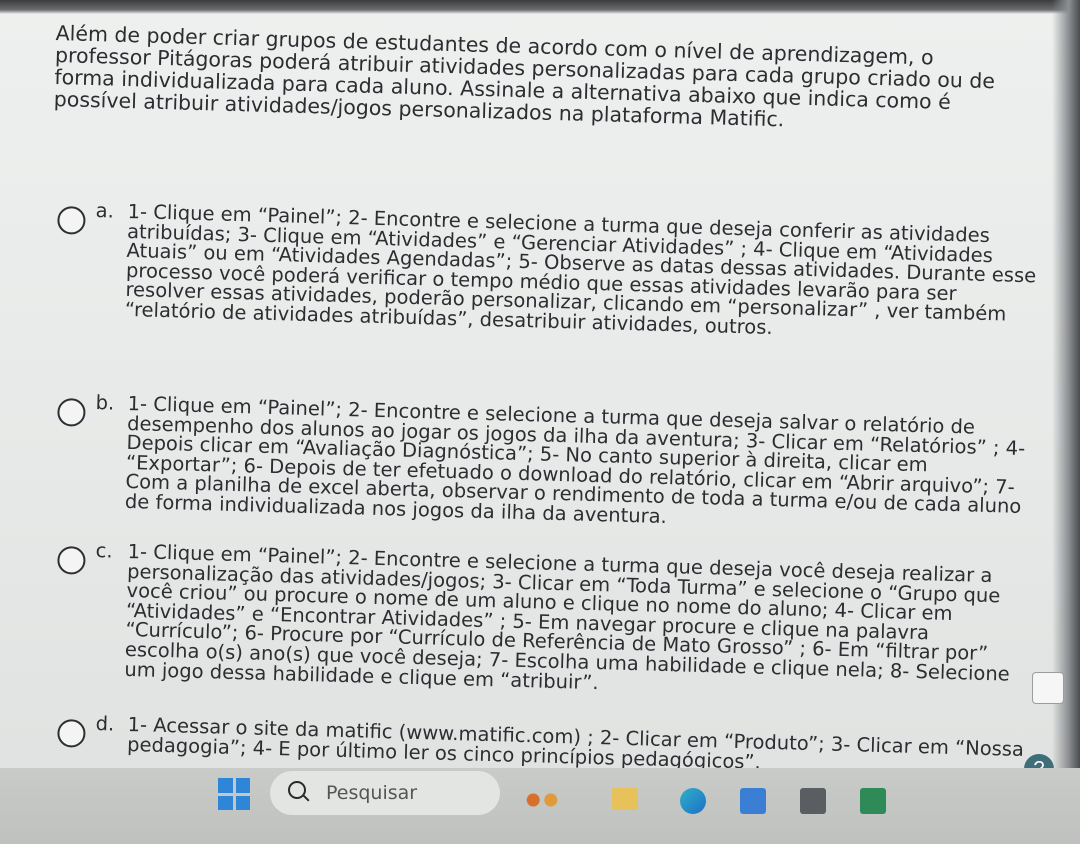 The height and width of the screenshot is (844, 1080). I want to click on radio-option-d, so click(71, 733).